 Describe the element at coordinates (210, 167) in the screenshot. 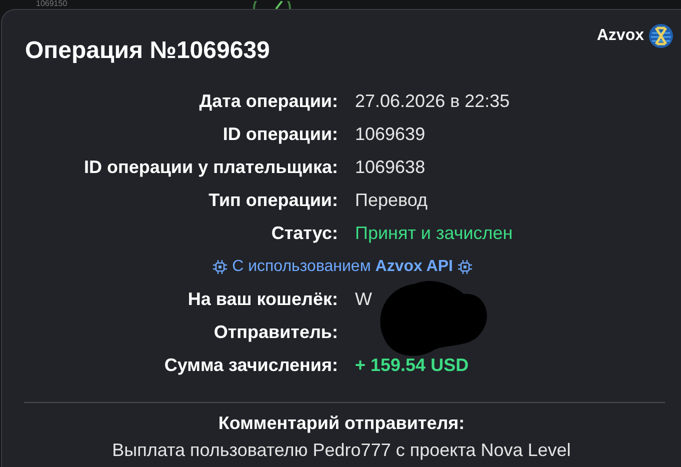

I see `field-label: ID операции у плательщика:` at that location.